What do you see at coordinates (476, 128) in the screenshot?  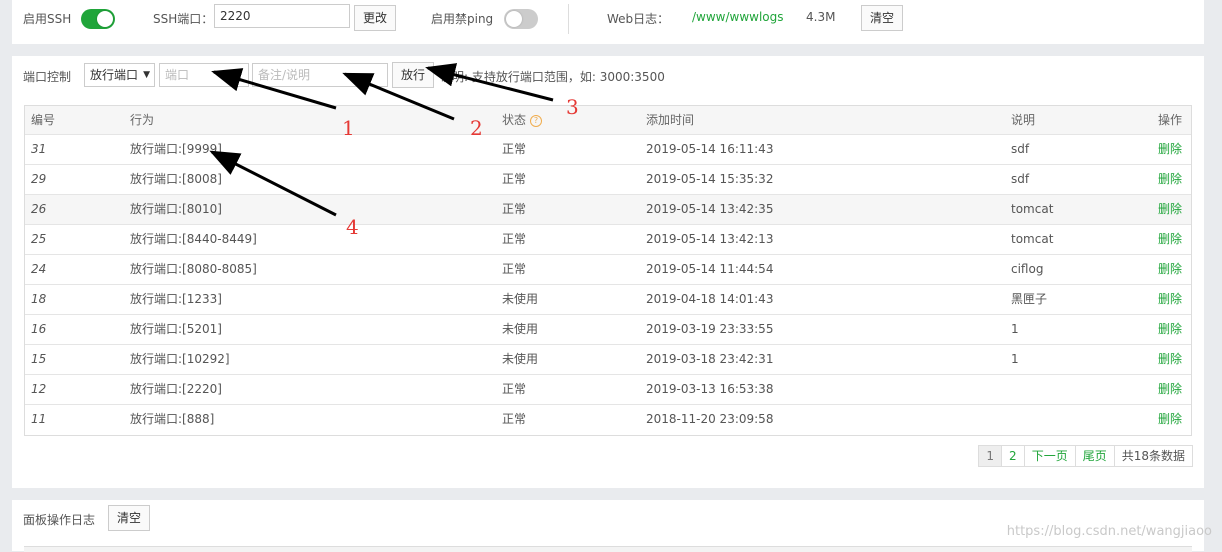 I see `annotation-2: 2` at bounding box center [476, 128].